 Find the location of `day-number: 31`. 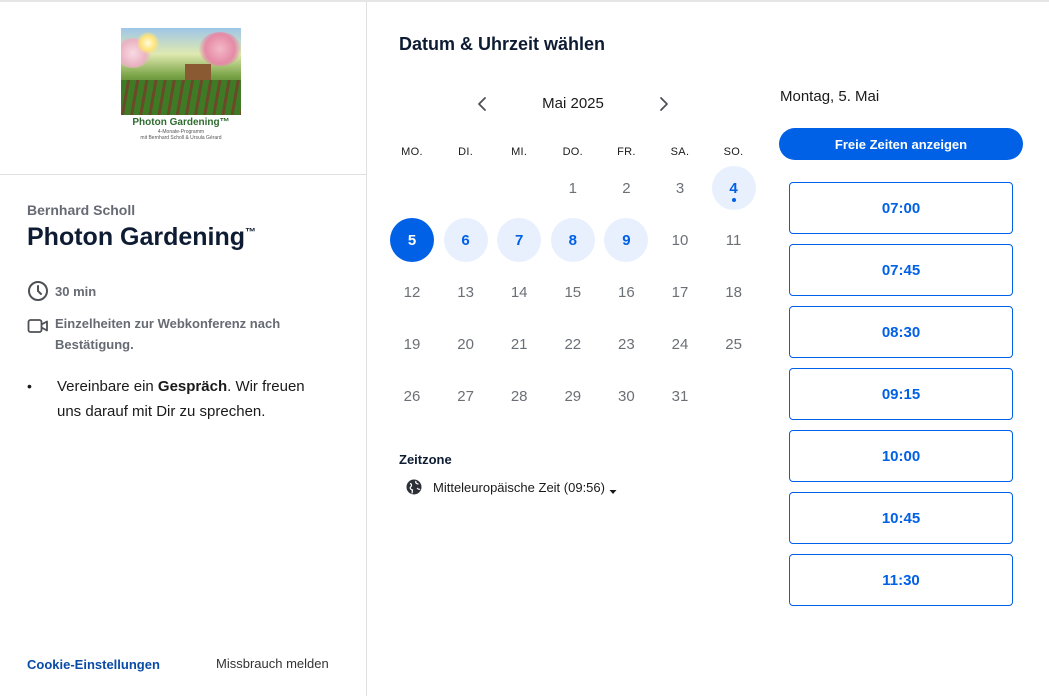

day-number: 31 is located at coordinates (680, 396).